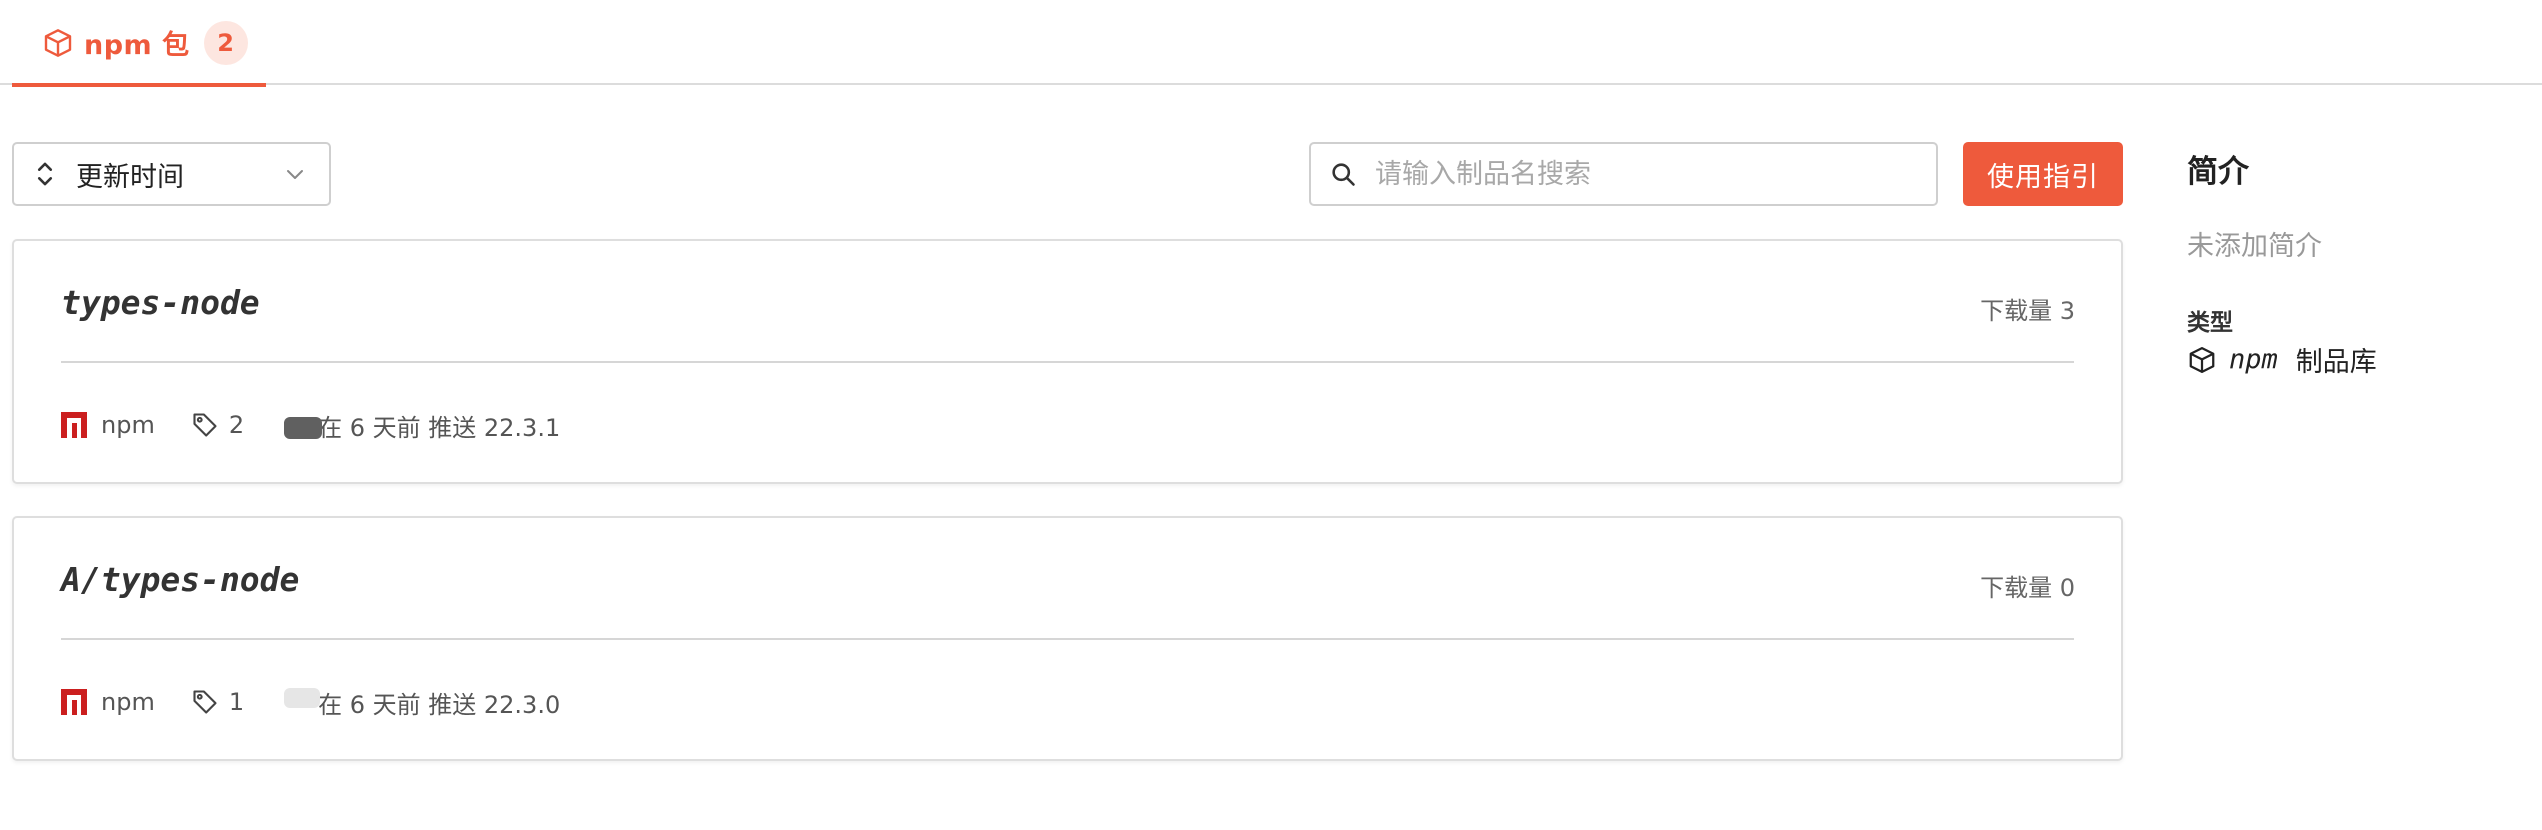  I want to click on download-count: 下载量 3, so click(2027, 311).